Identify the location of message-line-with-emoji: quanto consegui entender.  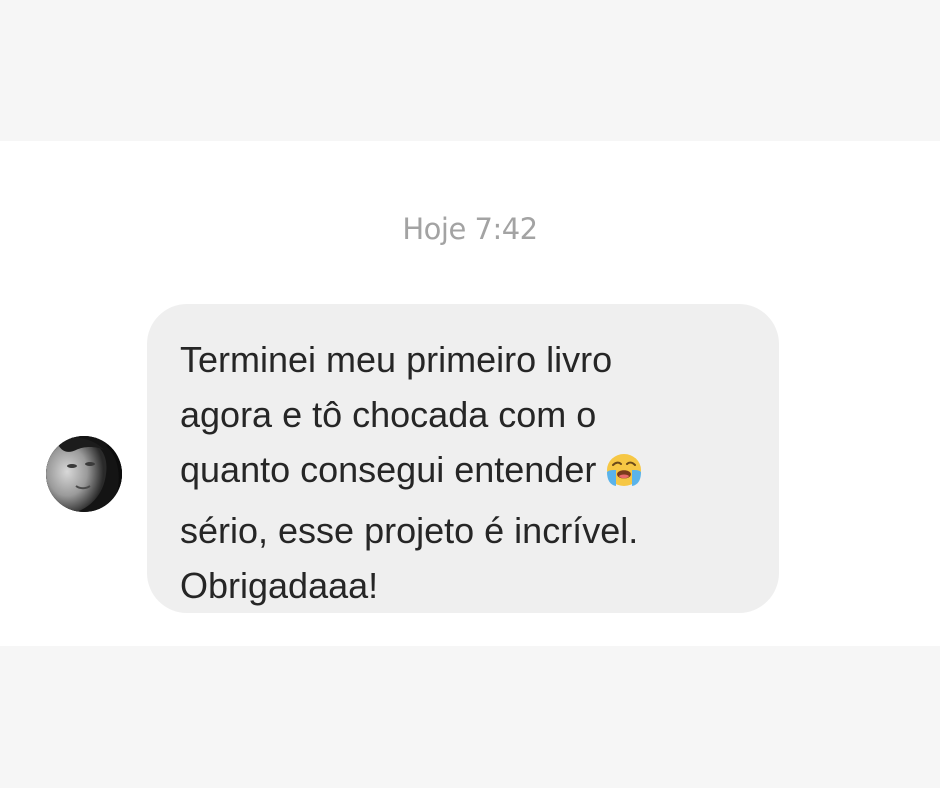
(469, 472).